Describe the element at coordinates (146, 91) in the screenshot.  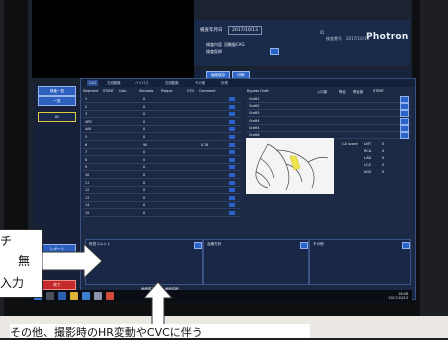
I see `column-header: Stenosis` at that location.